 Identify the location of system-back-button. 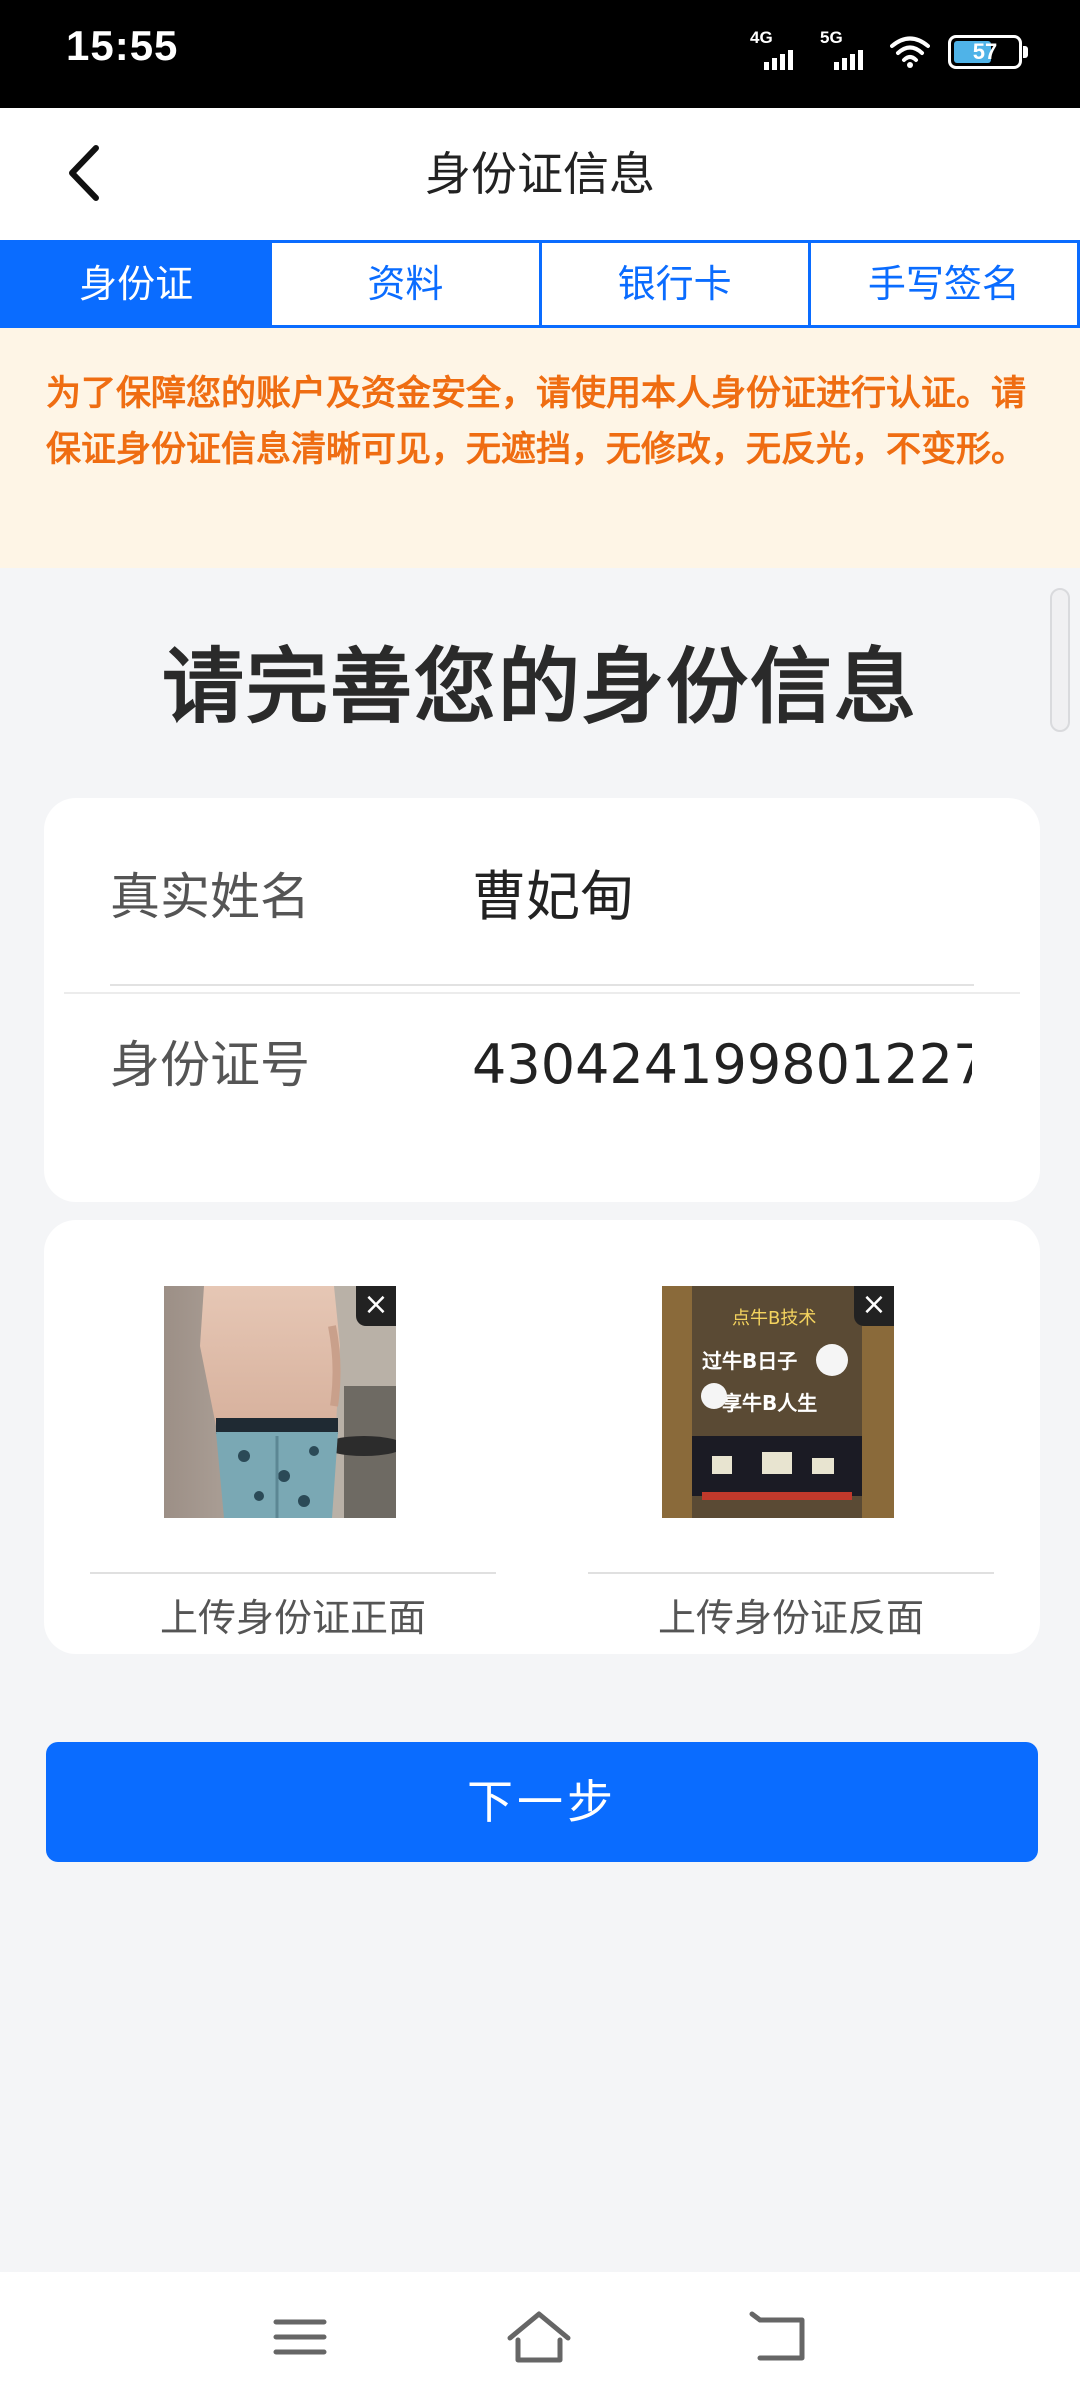
(781, 2337).